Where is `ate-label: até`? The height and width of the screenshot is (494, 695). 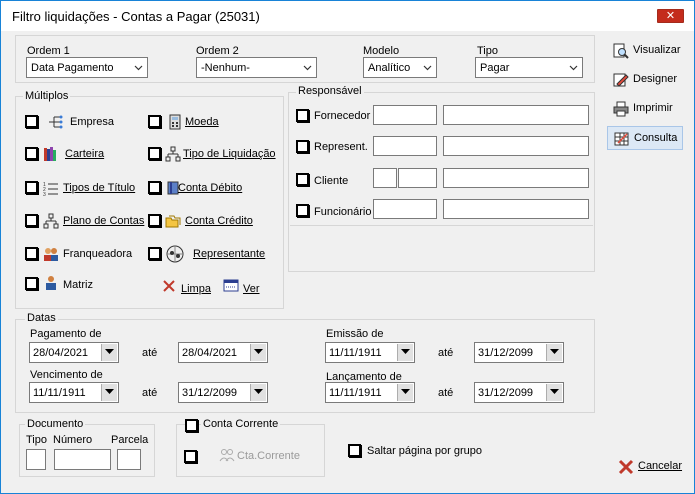
ate-label: até is located at coordinates (446, 353).